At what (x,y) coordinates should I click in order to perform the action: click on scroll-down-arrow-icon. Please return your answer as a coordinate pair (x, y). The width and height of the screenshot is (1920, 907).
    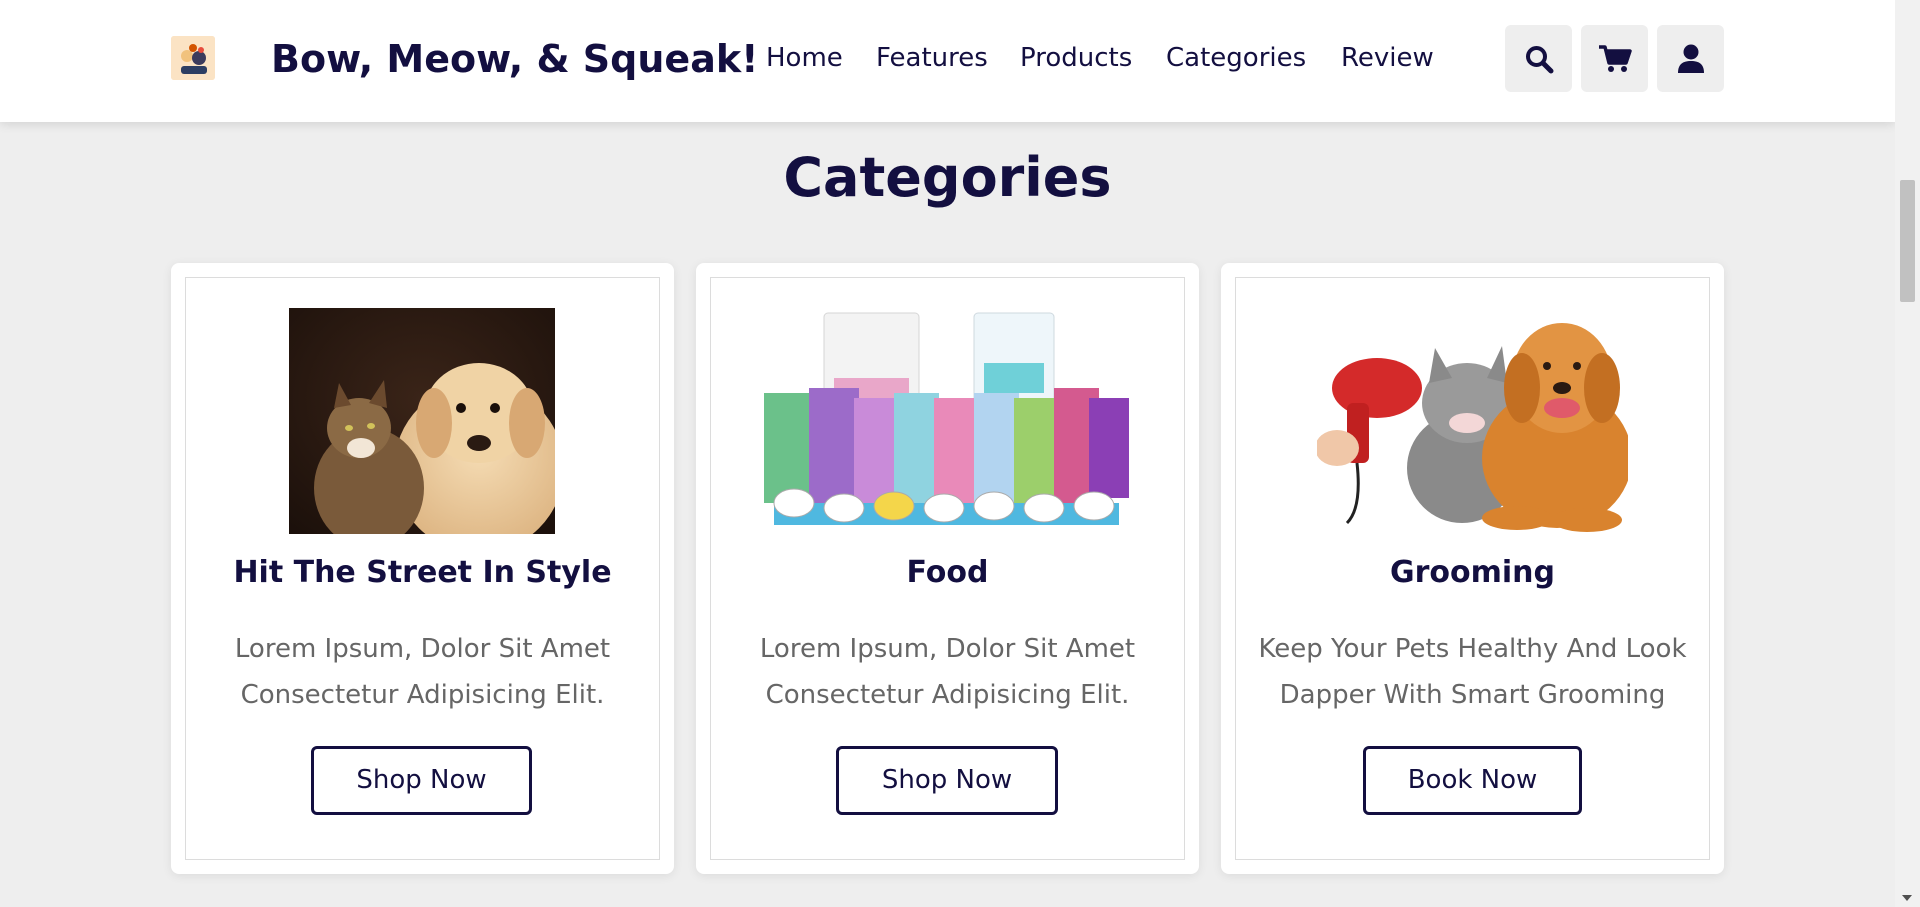
    Looking at the image, I should click on (1907, 898).